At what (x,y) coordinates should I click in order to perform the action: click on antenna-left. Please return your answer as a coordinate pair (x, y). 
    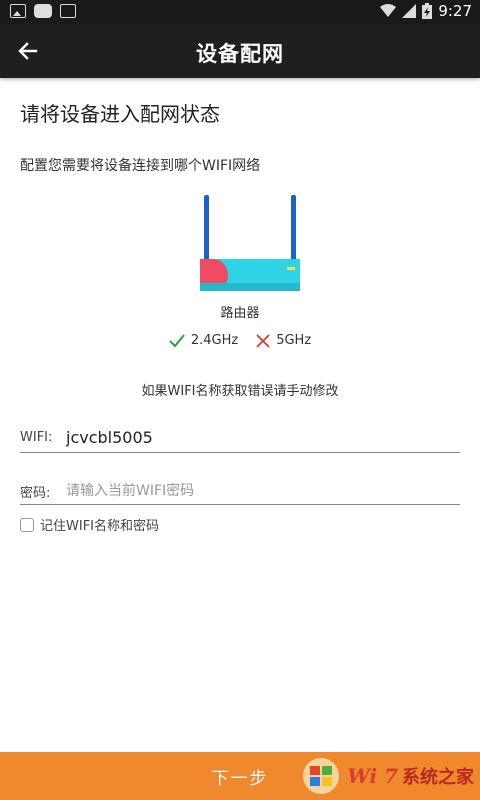
    Looking at the image, I should click on (206, 228).